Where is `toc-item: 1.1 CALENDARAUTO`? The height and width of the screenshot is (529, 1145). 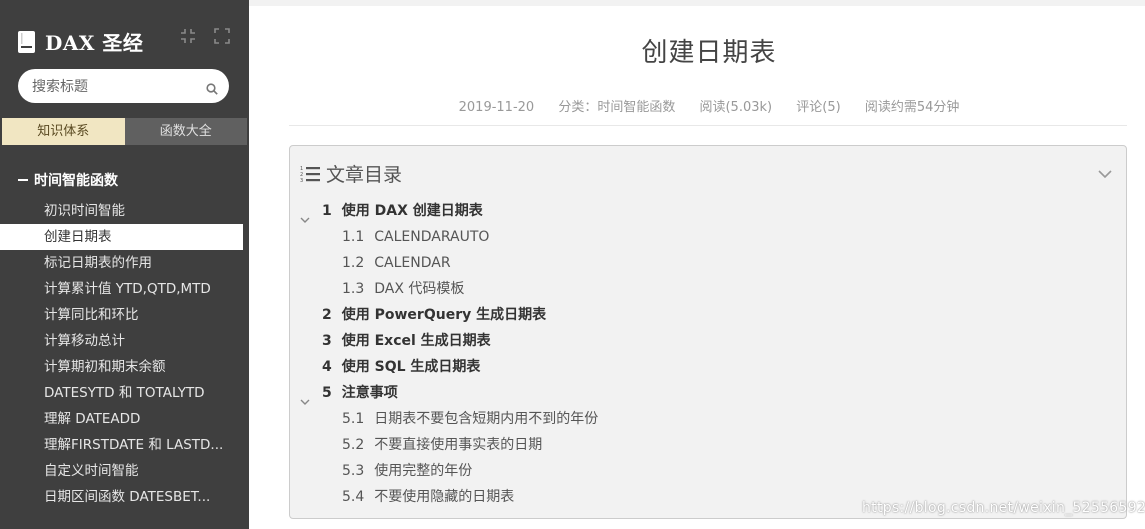 toc-item: 1.1 CALENDARAUTO is located at coordinates (708, 237).